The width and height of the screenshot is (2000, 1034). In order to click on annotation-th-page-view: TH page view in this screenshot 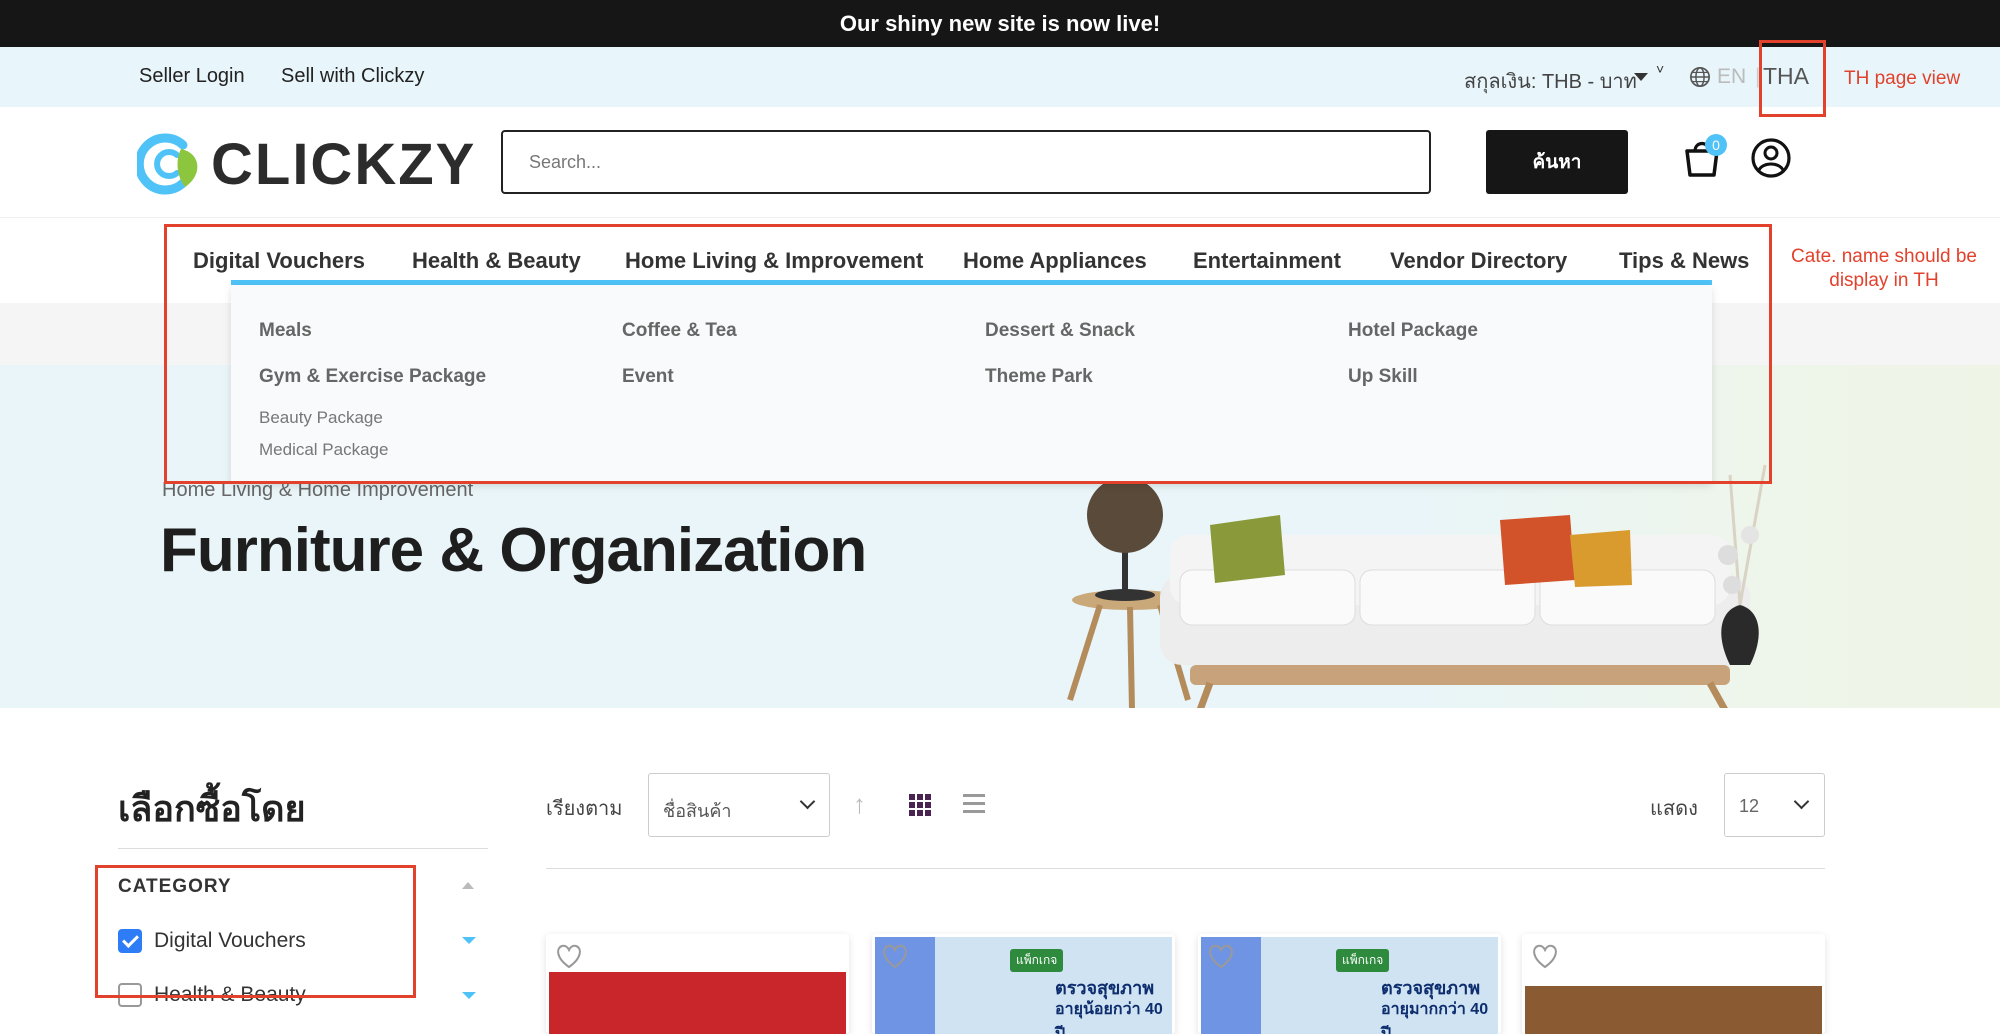, I will do `click(1902, 78)`.